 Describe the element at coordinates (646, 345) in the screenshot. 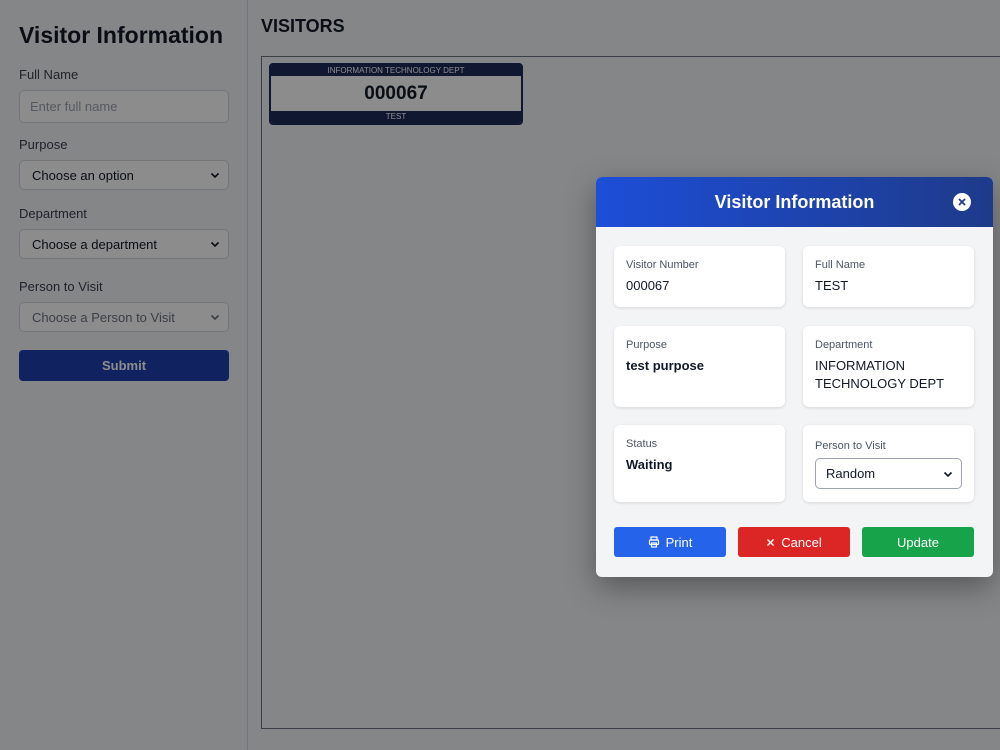

I see `purpose-card-label: Purpose` at that location.